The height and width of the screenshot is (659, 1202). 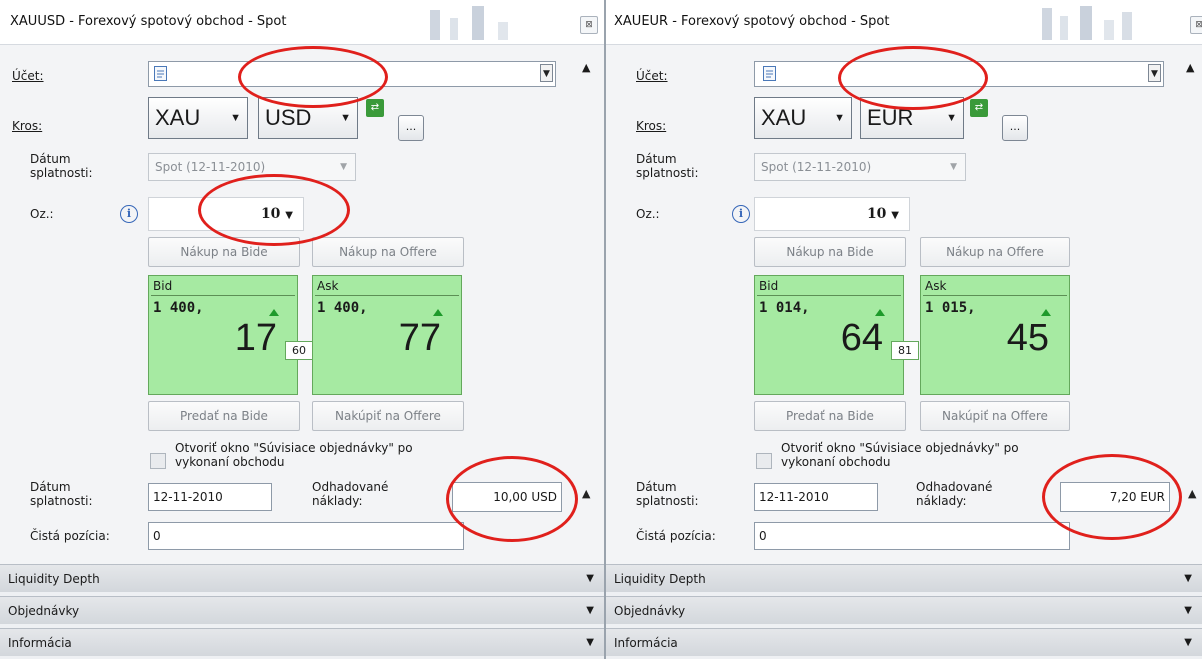 I want to click on account-label: Účet:, so click(x=652, y=76).